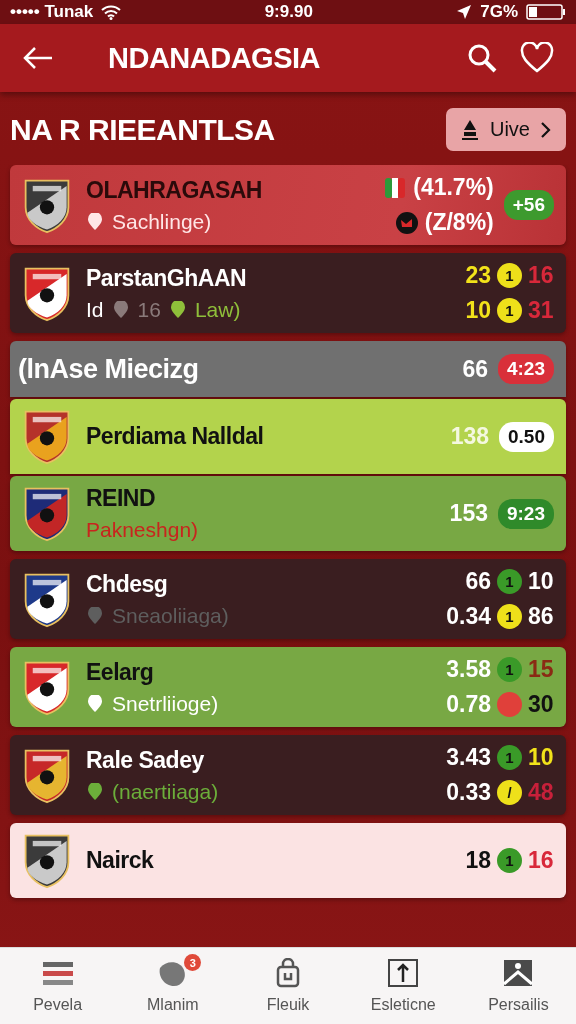 This screenshot has width=576, height=1024. What do you see at coordinates (499, 12) in the screenshot?
I see `battery-percent: 7G%` at bounding box center [499, 12].